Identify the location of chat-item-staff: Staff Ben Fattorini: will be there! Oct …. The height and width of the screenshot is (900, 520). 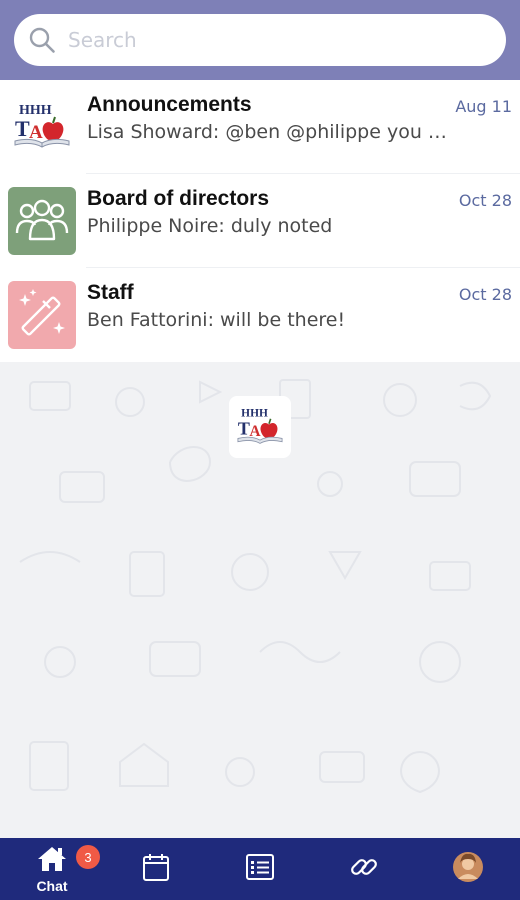
(260, 315).